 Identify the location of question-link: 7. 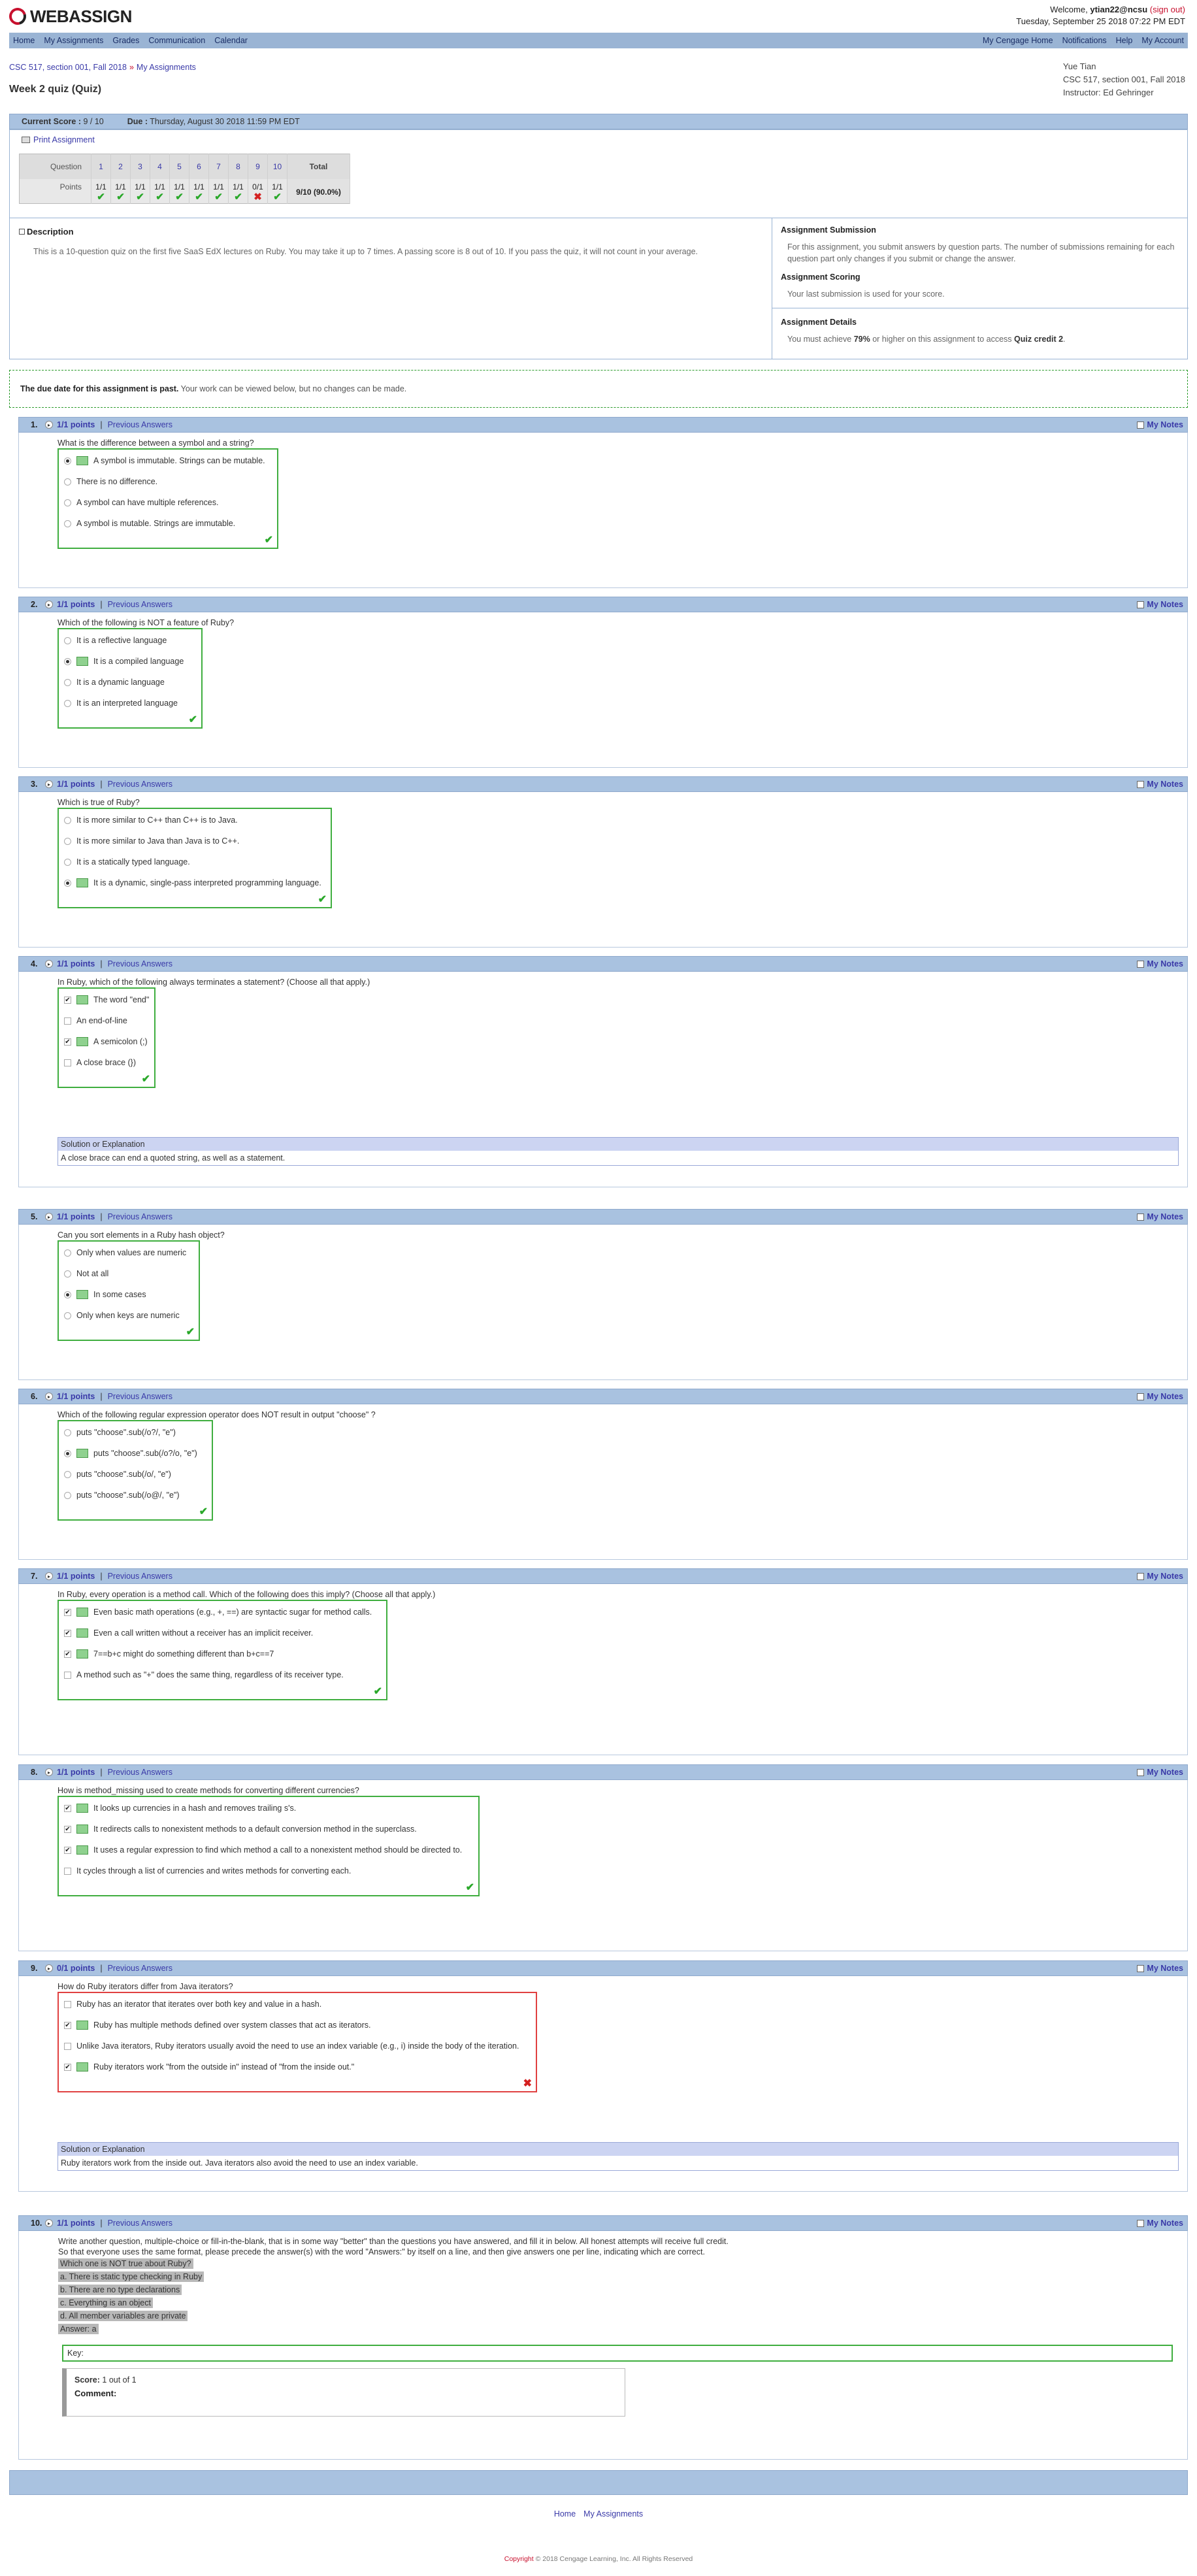
(218, 166).